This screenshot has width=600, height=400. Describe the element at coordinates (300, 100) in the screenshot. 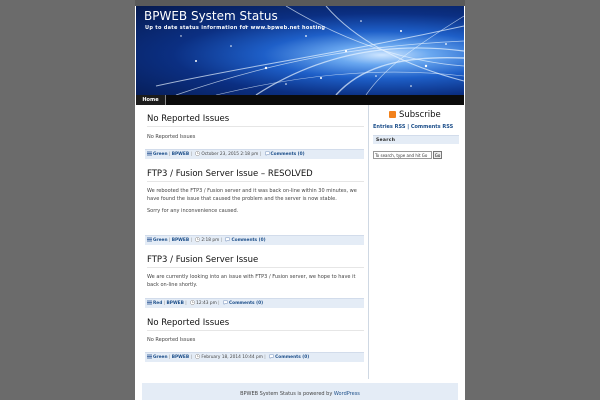

I see `nav-bar: Home` at that location.